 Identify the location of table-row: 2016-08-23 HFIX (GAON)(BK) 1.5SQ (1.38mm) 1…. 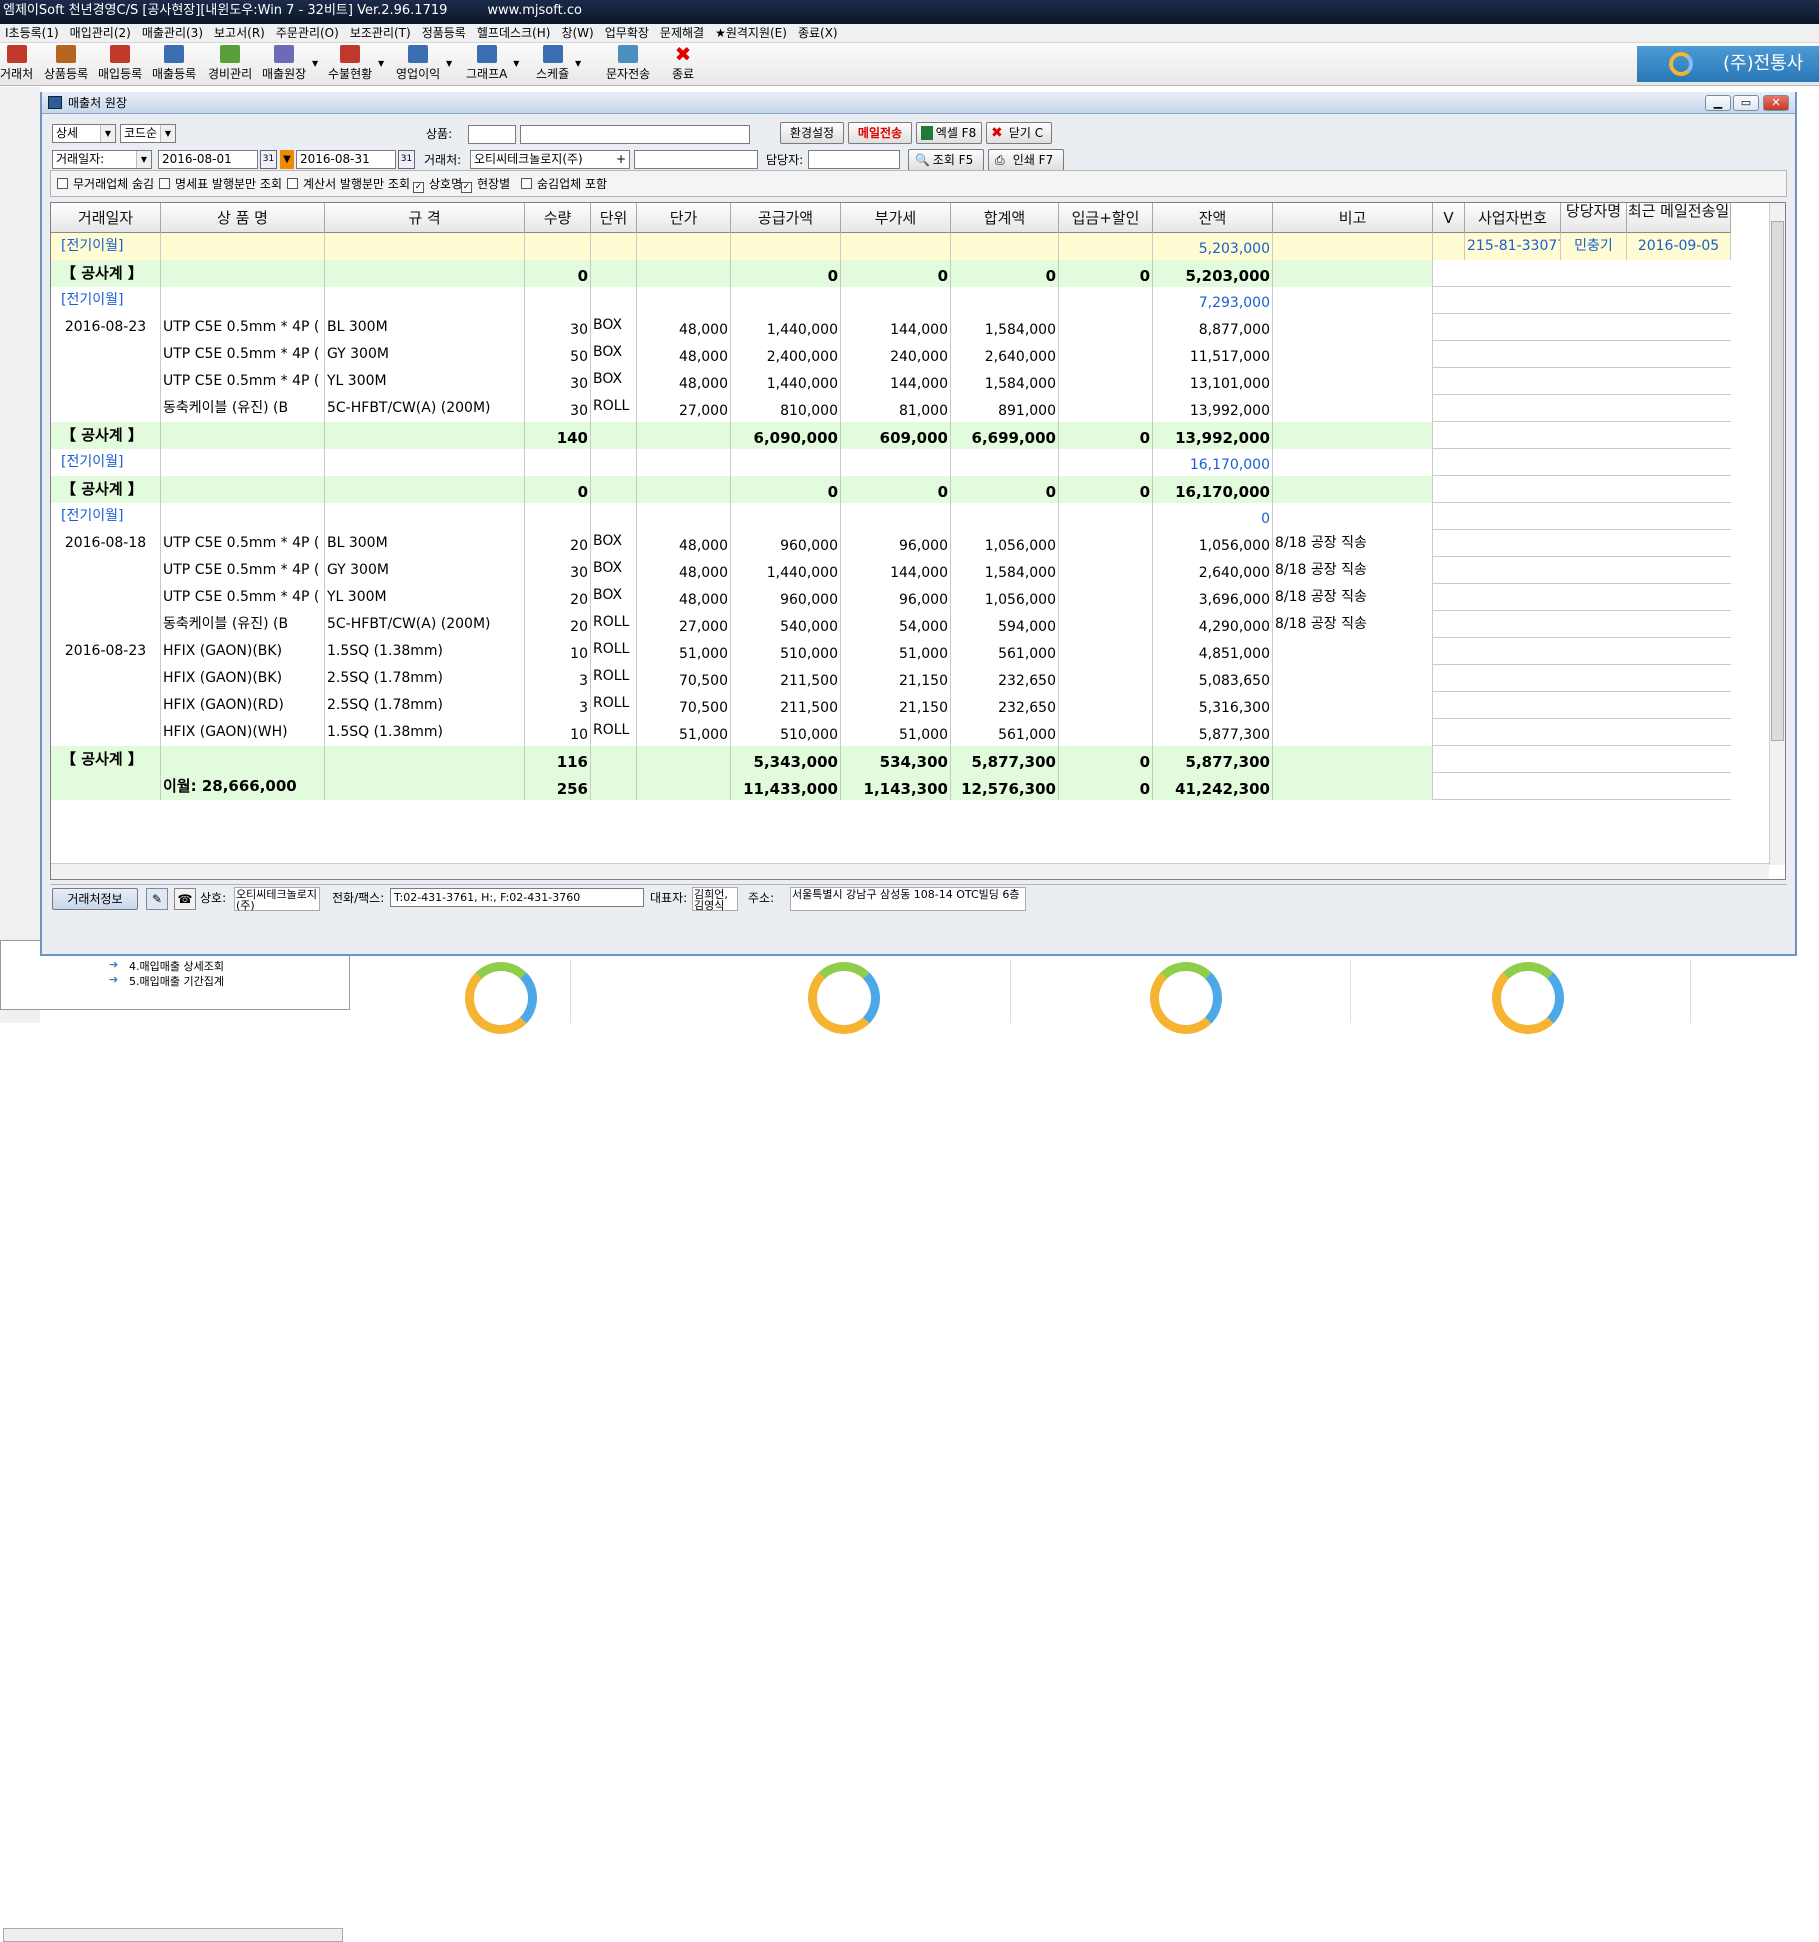
(891, 651).